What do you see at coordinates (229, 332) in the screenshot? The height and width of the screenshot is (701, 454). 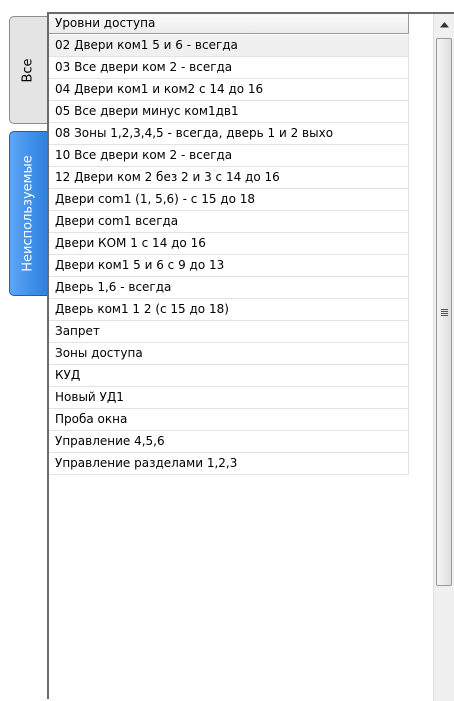 I see `list-item: Запрет` at bounding box center [229, 332].